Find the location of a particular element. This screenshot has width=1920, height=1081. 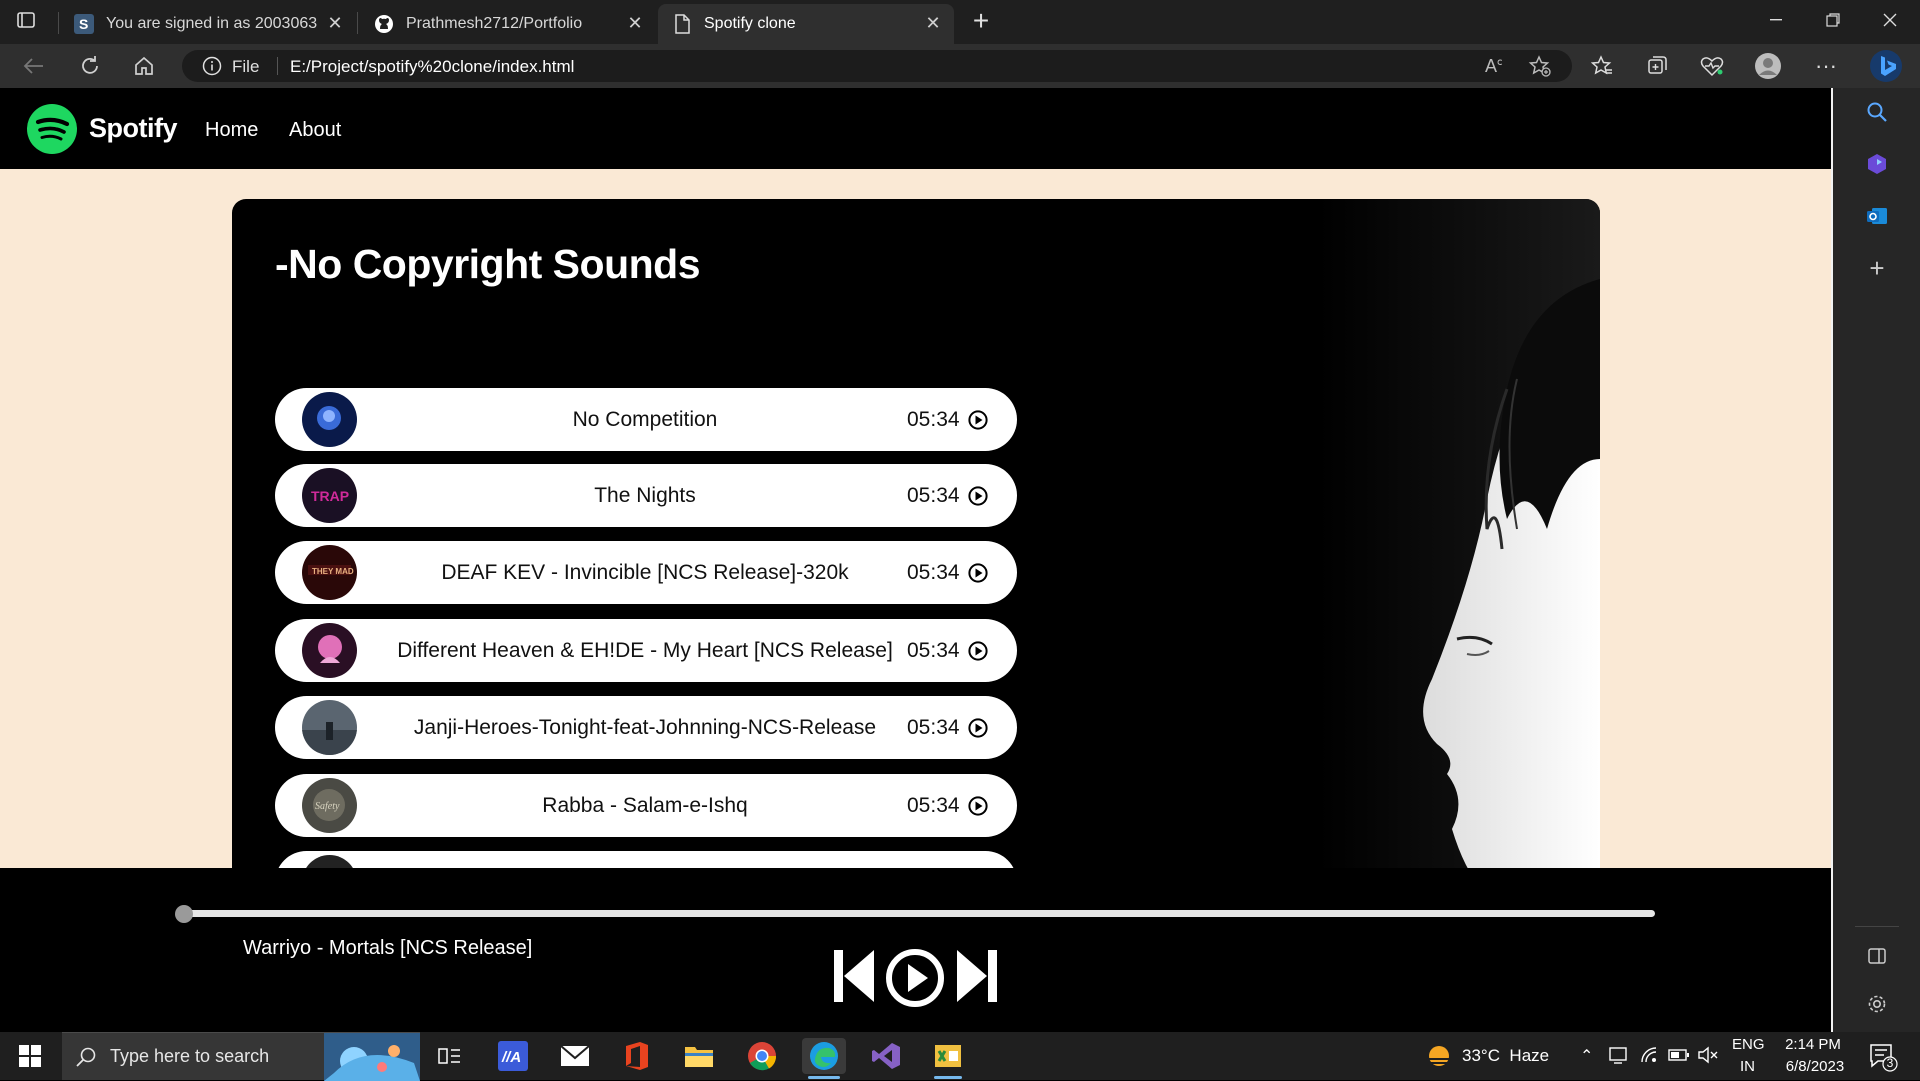

read-aloud-icon: Aⅽ is located at coordinates (1494, 66).